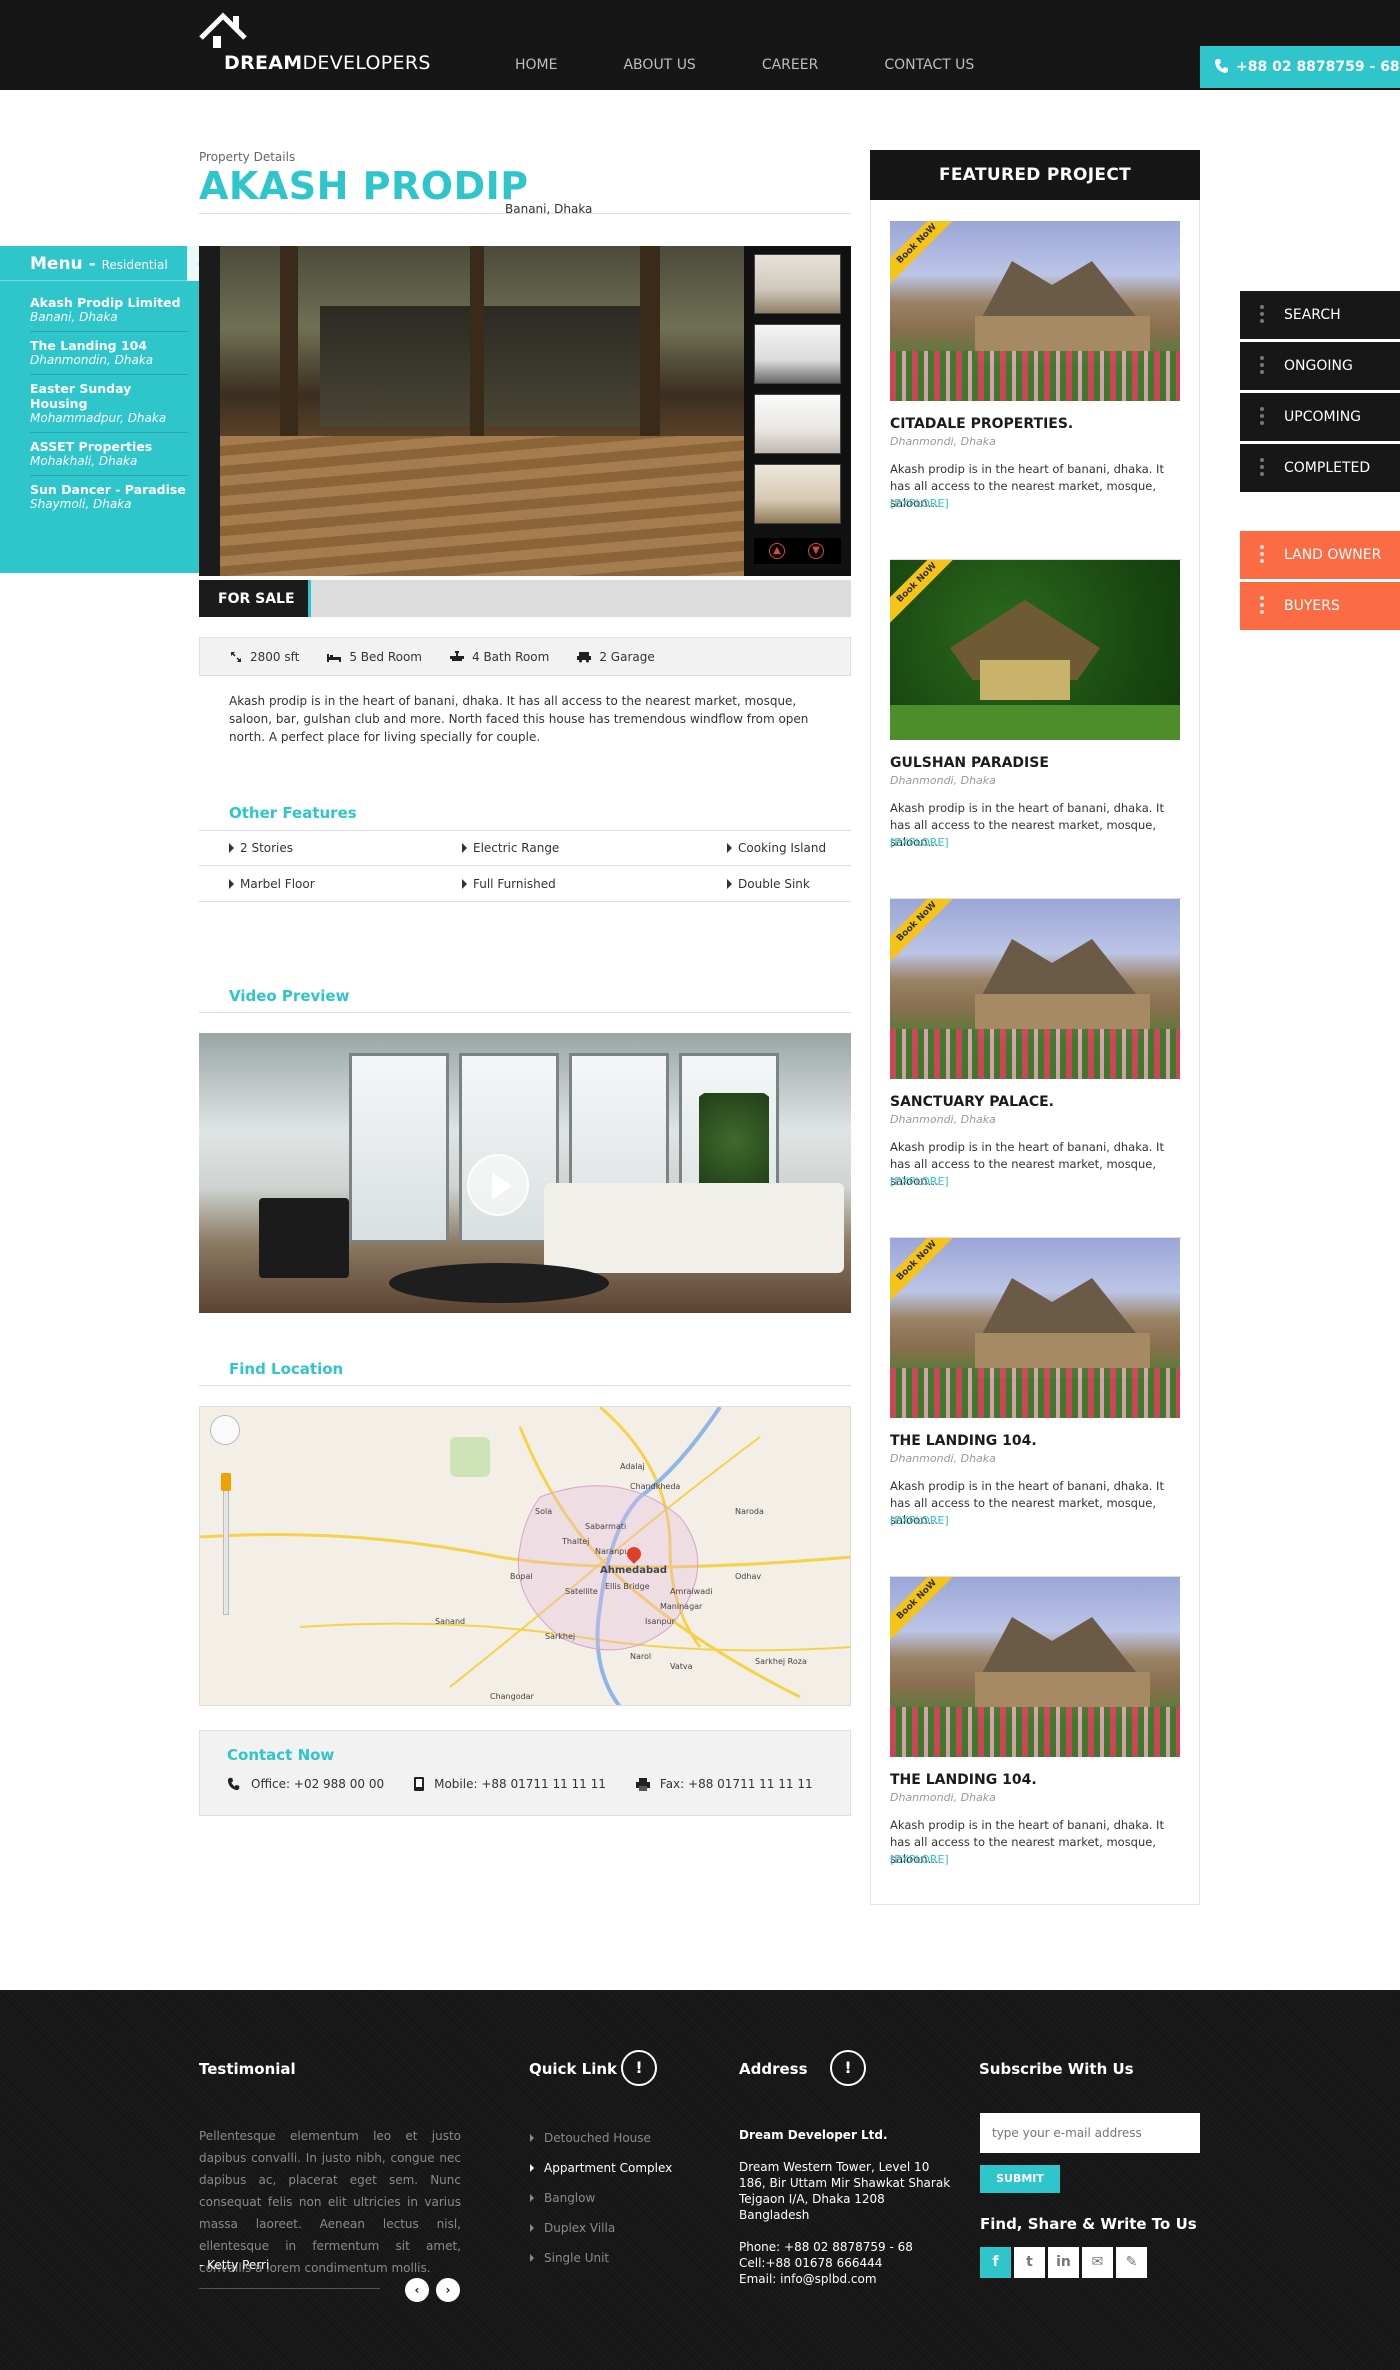  What do you see at coordinates (1320, 366) in the screenshot?
I see `tab-ongoing: ONGOING` at bounding box center [1320, 366].